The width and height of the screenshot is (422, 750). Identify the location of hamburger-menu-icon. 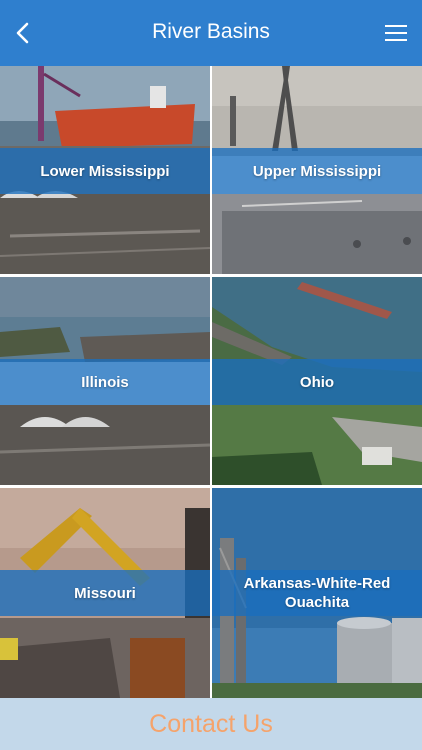
(396, 33).